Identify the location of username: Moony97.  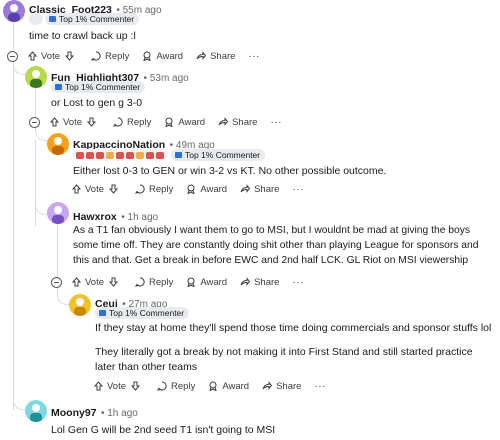
(74, 413).